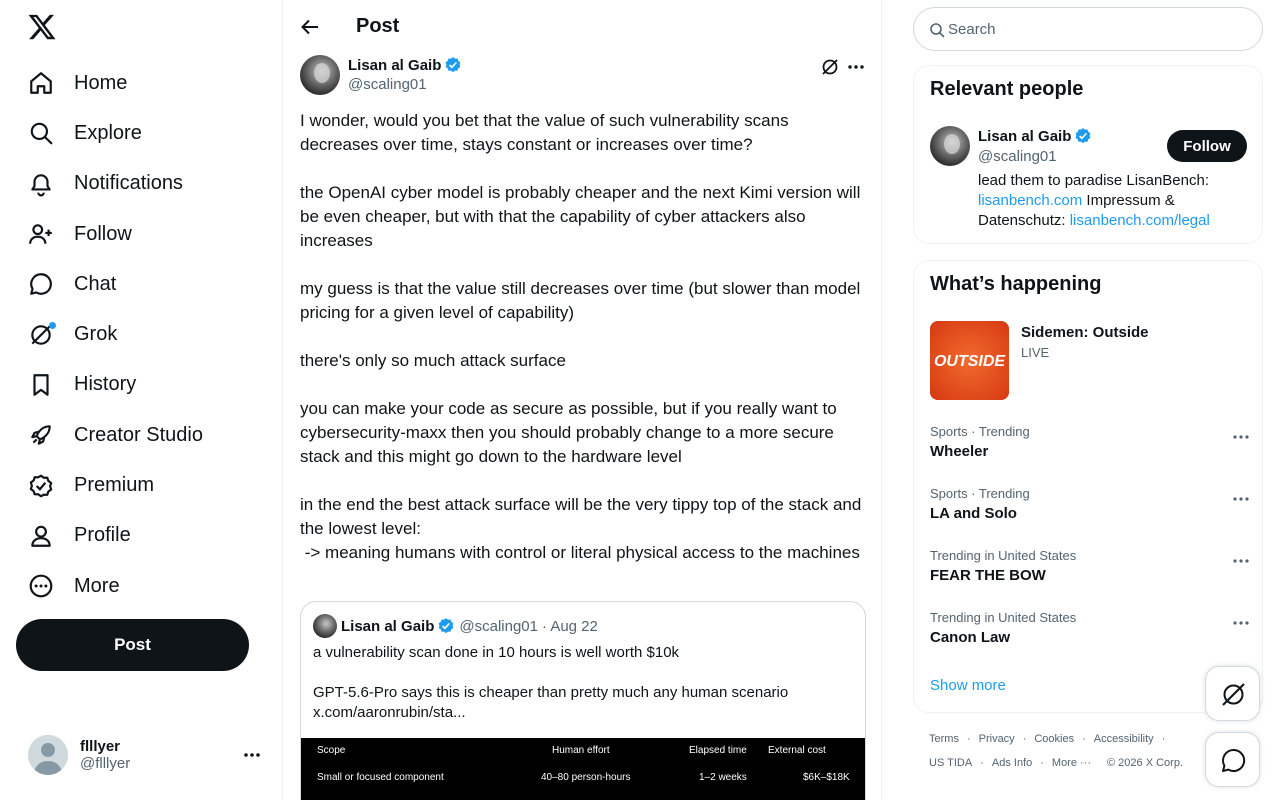 The width and height of the screenshot is (1280, 800). What do you see at coordinates (944, 739) in the screenshot?
I see `footer-link: Terms` at bounding box center [944, 739].